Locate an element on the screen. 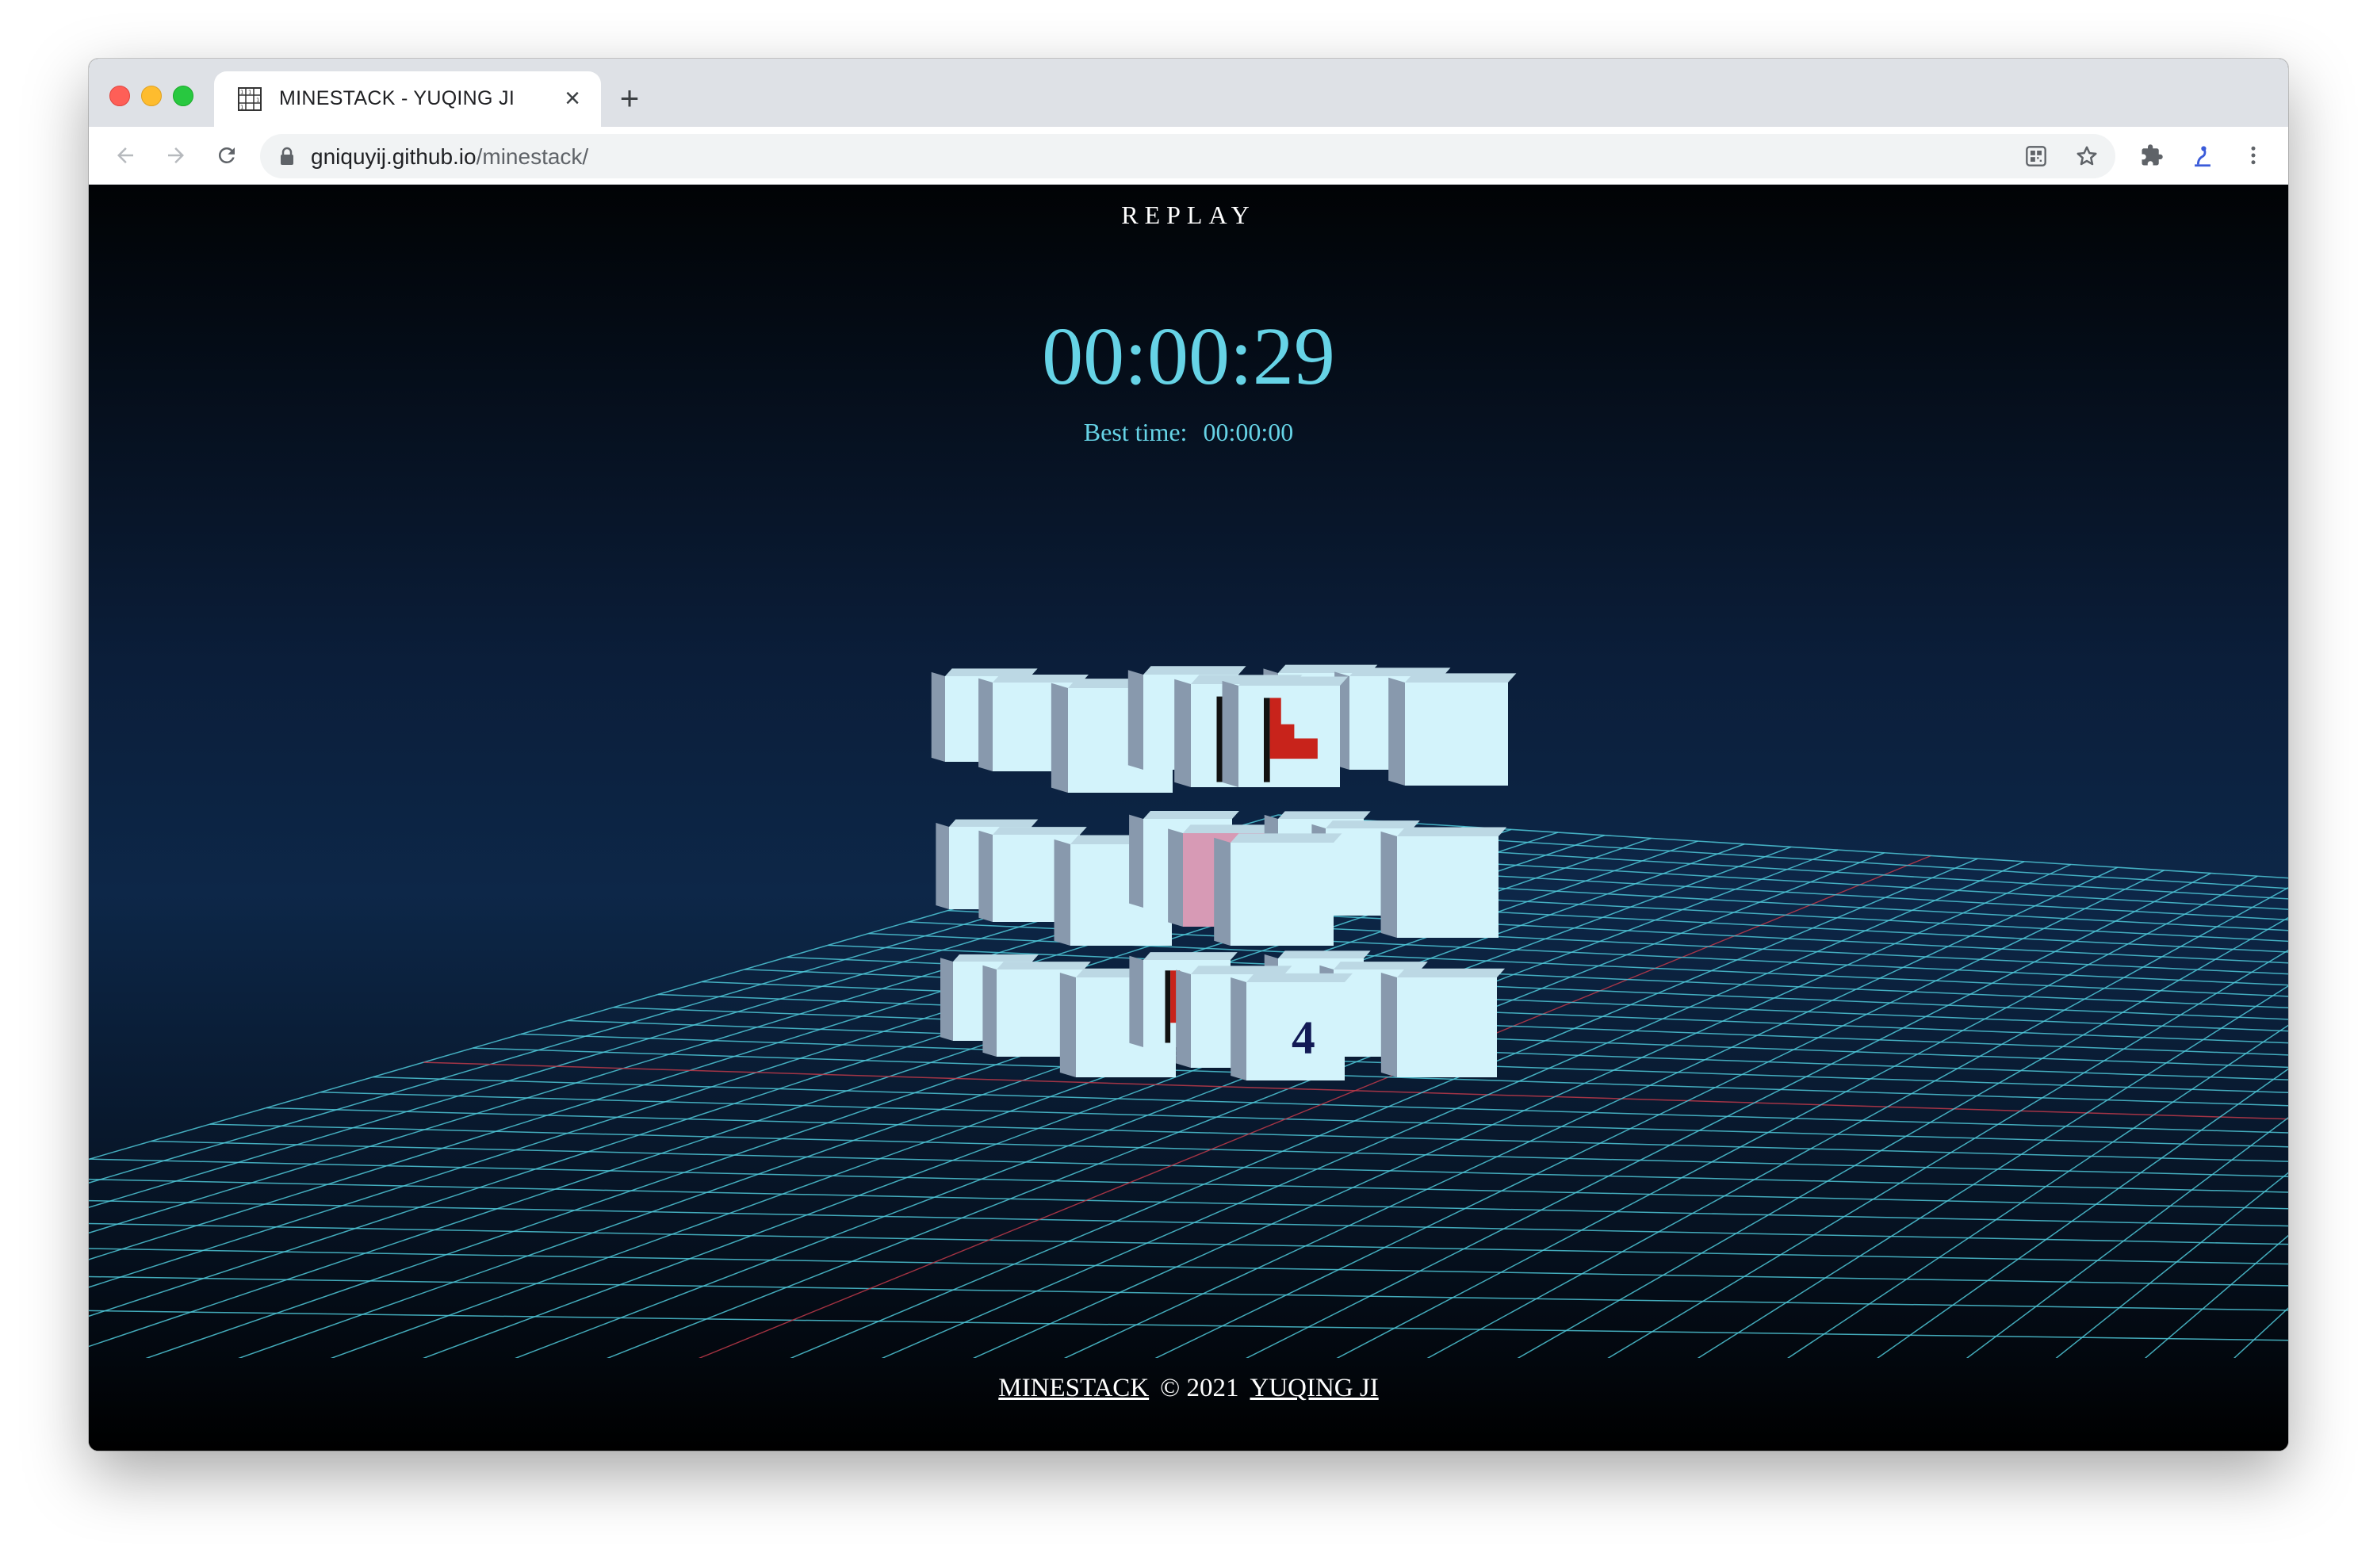  avatar-icon is located at coordinates (2202, 155).